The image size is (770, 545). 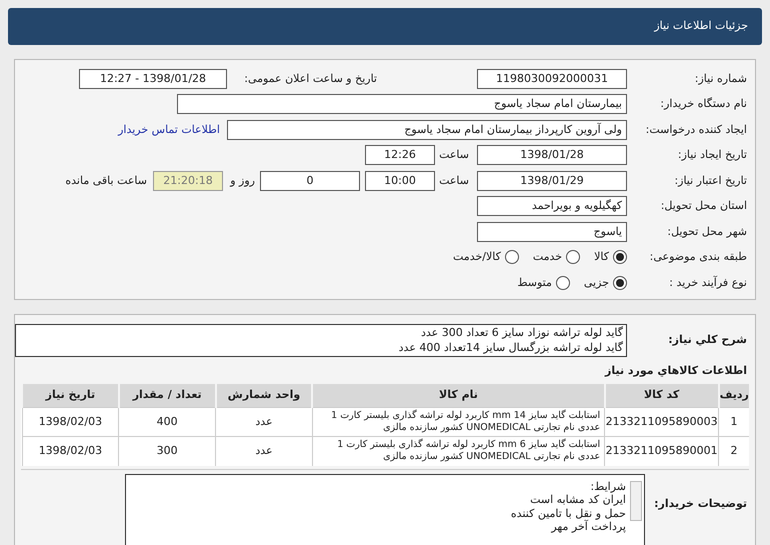 I want to click on notes-line: ایران کد مشابه است, so click(x=577, y=499).